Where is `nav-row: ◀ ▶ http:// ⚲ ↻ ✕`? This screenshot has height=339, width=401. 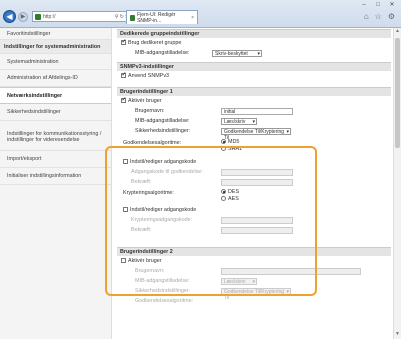
nav-row: ◀ ▶ http:// ⚲ ↻ ✕ is located at coordinates (67, 16).